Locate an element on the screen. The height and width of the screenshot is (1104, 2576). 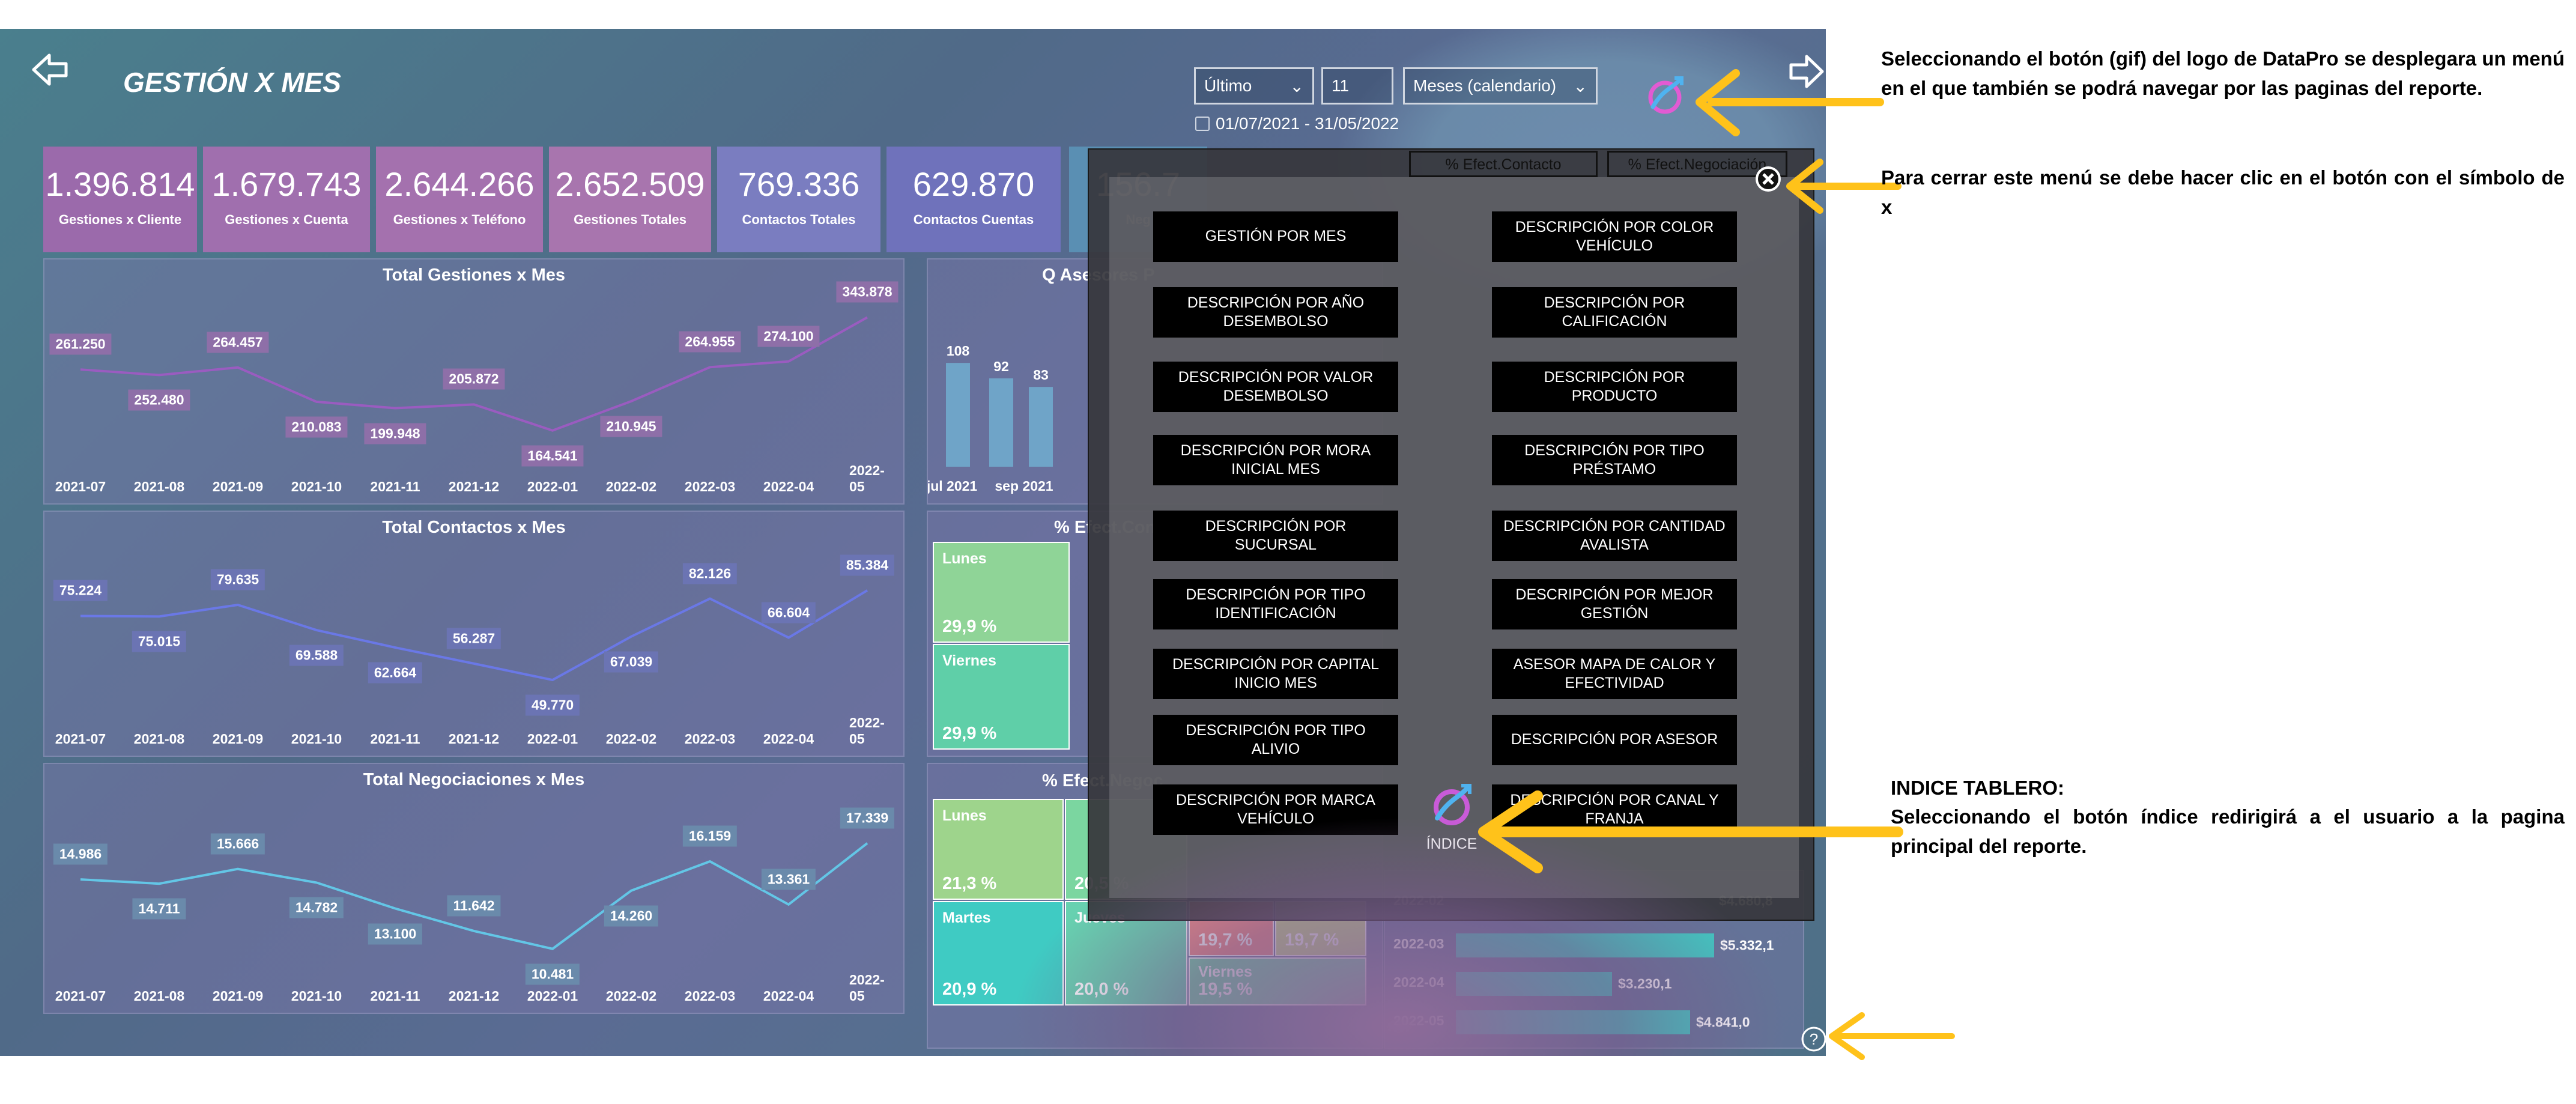
data-label: 69.588 is located at coordinates (316, 655).